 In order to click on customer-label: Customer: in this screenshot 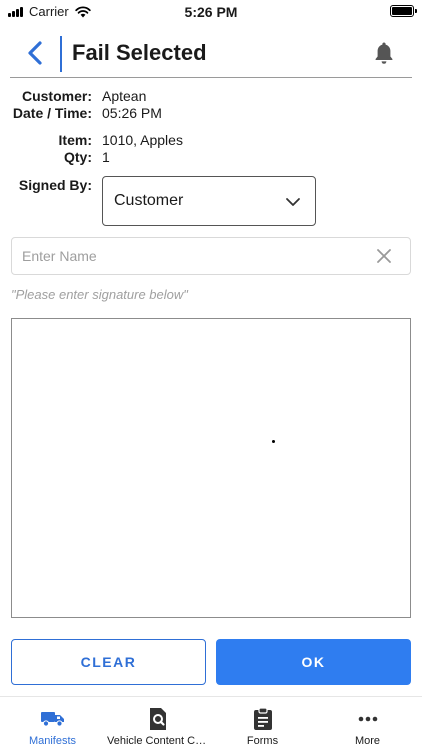, I will do `click(56, 96)`.